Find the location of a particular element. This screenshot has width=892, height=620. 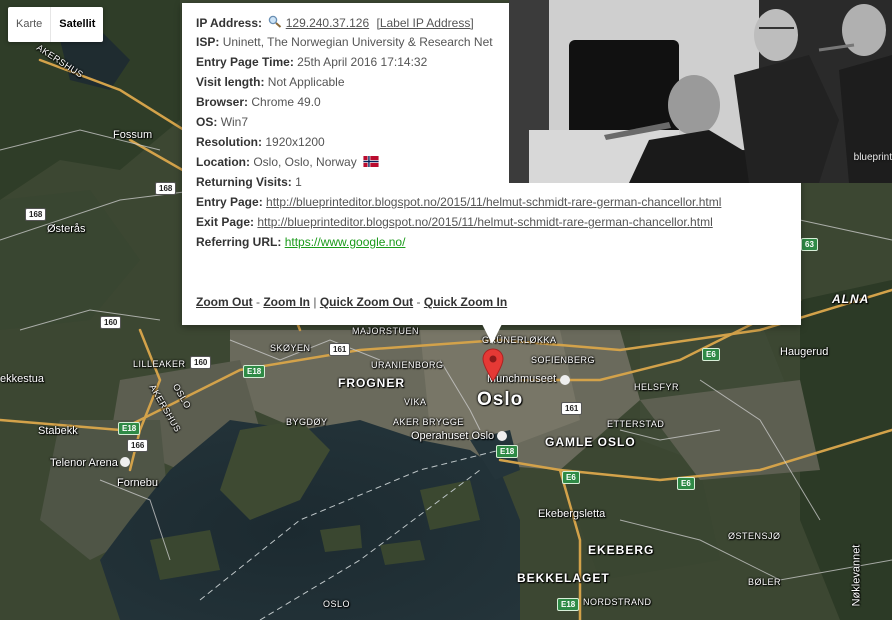

label-alna: ALNA is located at coordinates (851, 299).